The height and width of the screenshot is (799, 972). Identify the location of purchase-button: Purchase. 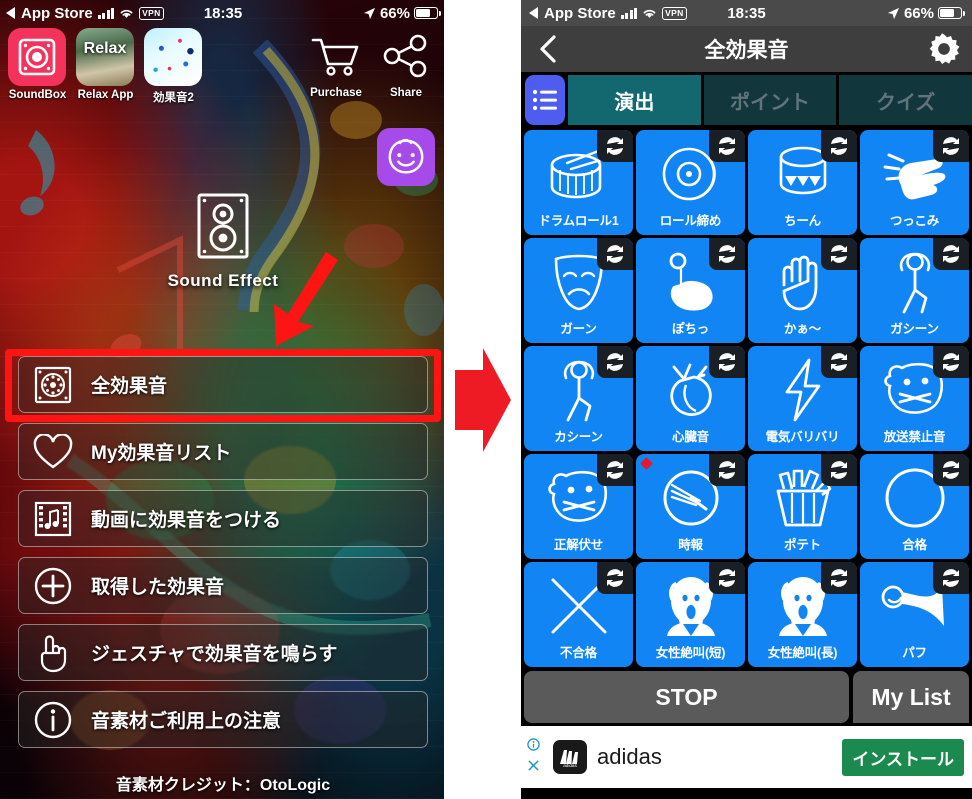
(336, 66).